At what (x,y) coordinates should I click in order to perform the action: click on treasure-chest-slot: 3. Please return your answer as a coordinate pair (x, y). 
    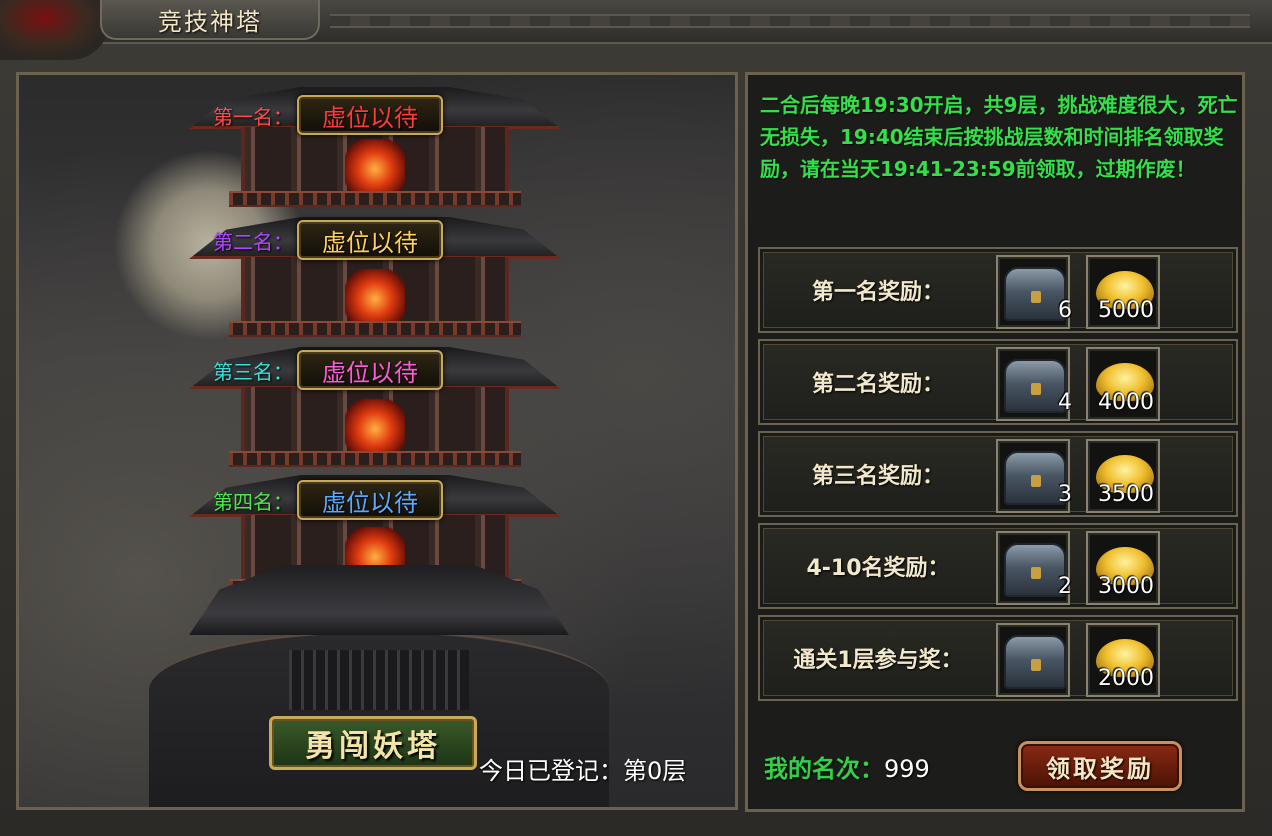
    Looking at the image, I should click on (1034, 476).